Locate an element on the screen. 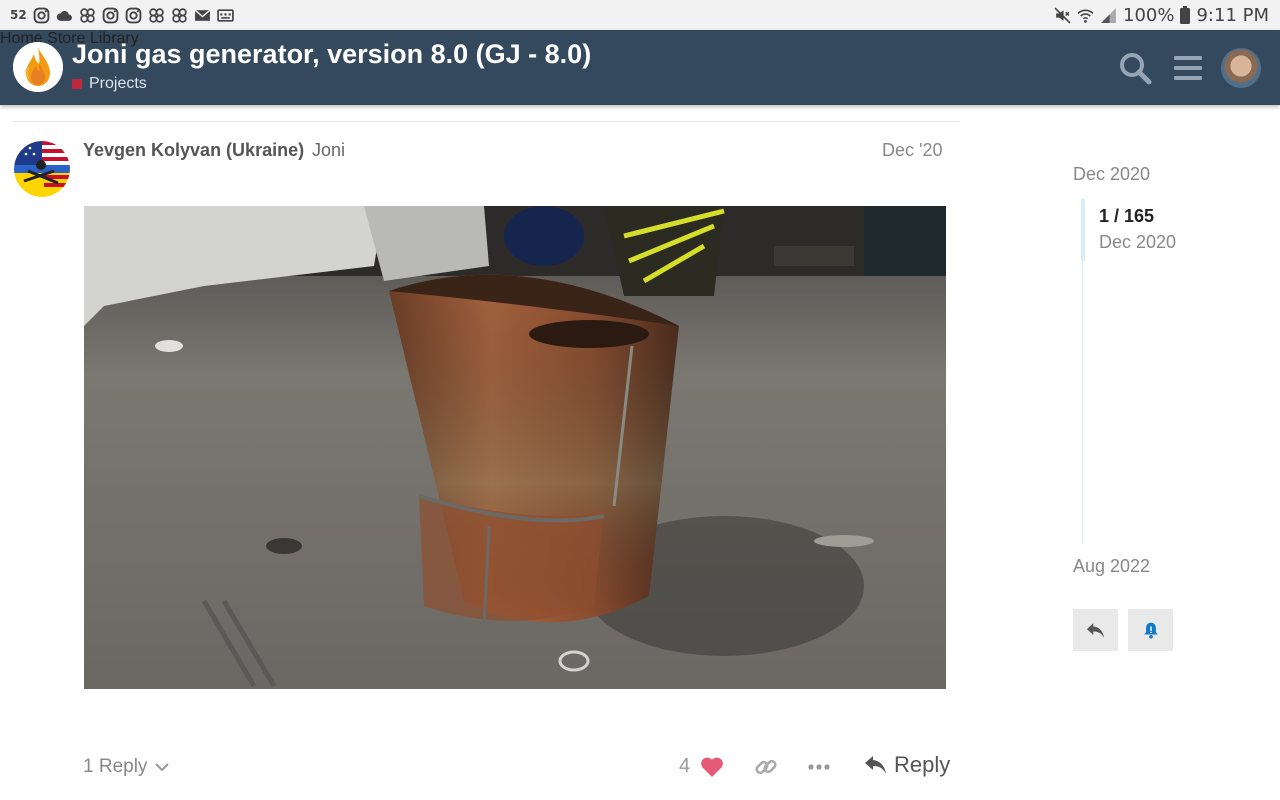 This screenshot has height=800, width=1280. status-bar-left: 52 is located at coordinates (117, 15).